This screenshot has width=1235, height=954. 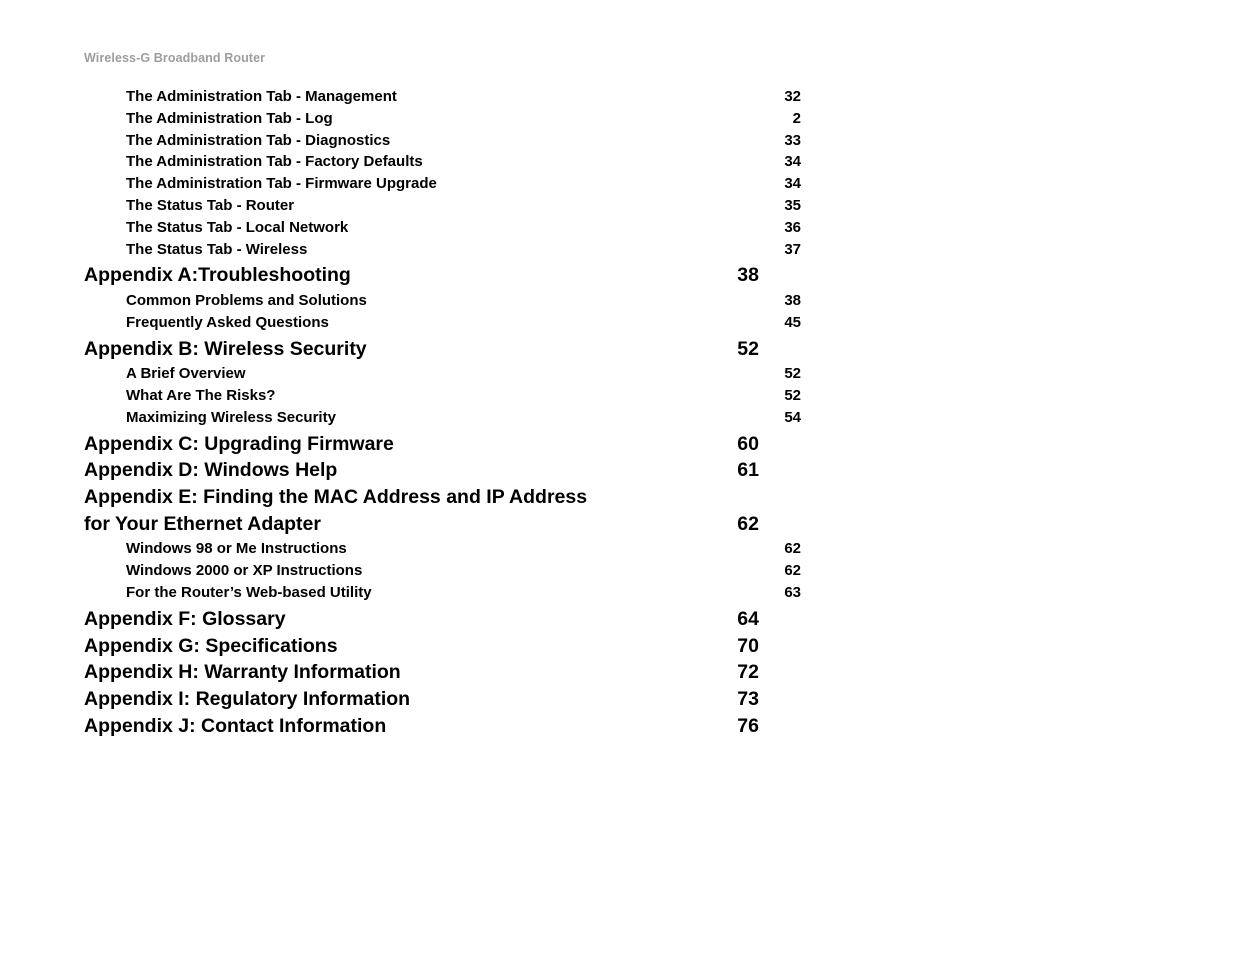 What do you see at coordinates (748, 725) in the screenshot?
I see `toc-entry-page-number: 76` at bounding box center [748, 725].